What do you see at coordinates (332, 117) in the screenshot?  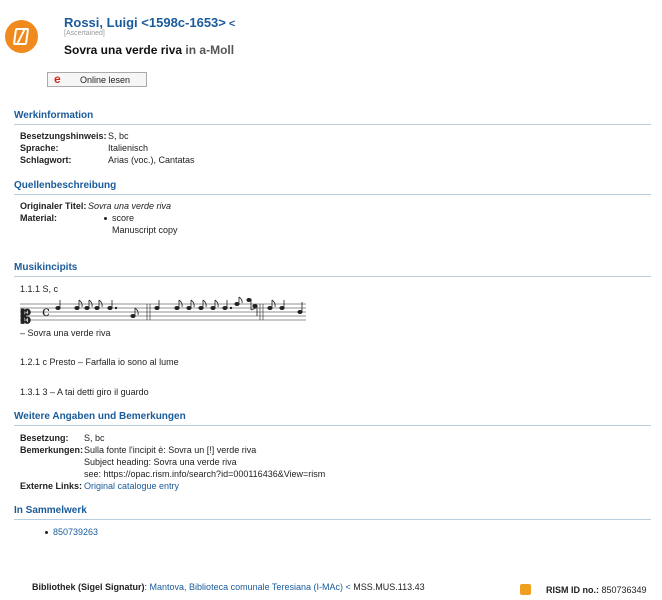 I see `section-werkinformation: Werkinformation` at bounding box center [332, 117].